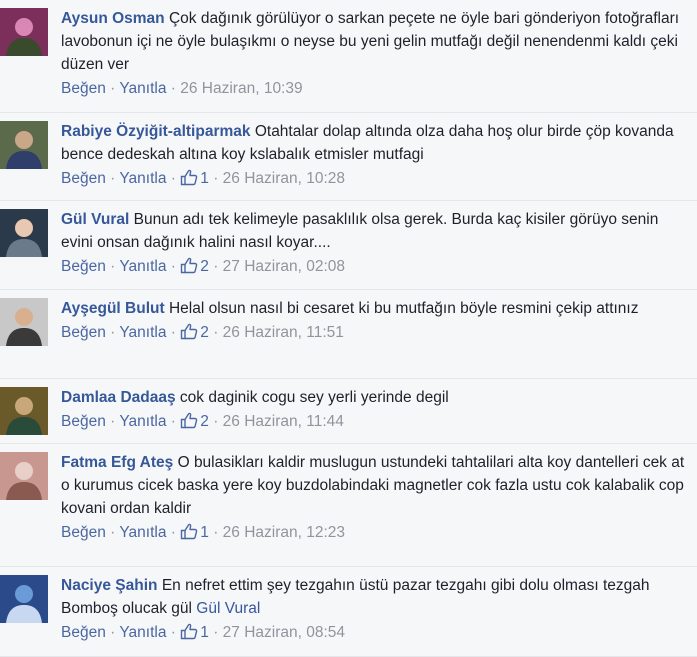  I want to click on comment-author-link: Naciye Şahin, so click(109, 585).